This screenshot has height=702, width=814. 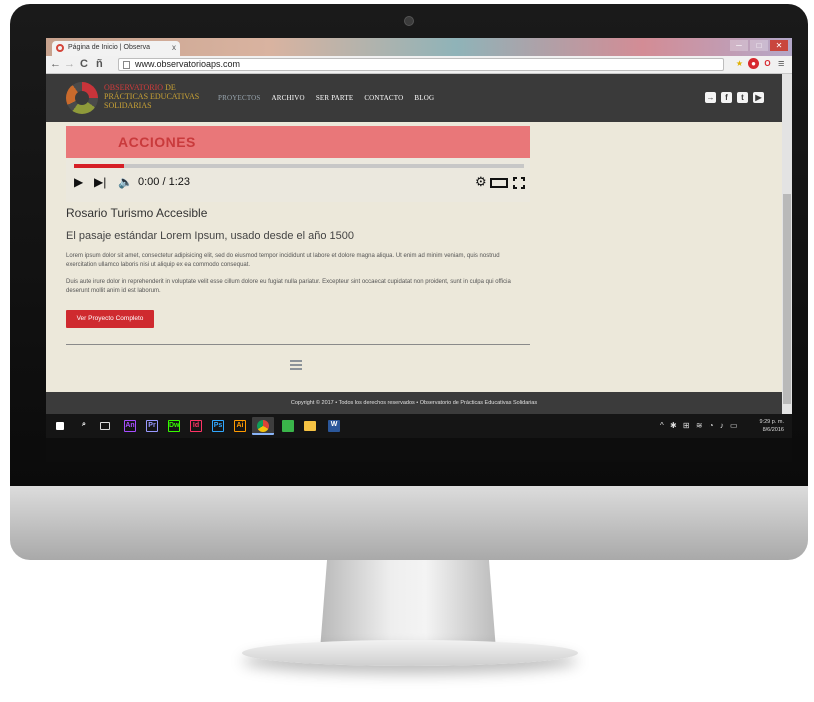 I want to click on browser-toolbar: ← → C ñ www.observatorioaps.com ★ ● O ≡, so click(x=419, y=65).